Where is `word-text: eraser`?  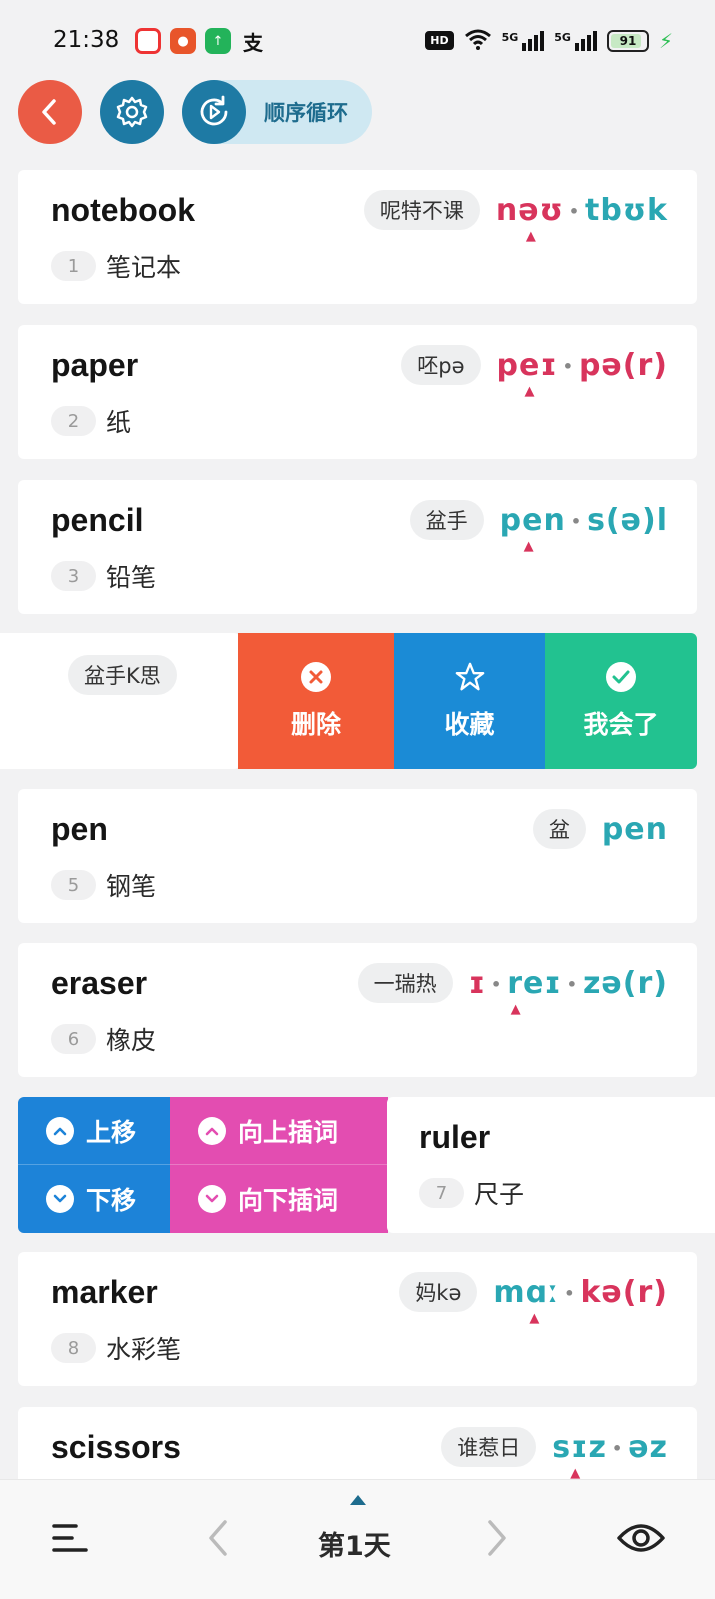 word-text: eraser is located at coordinates (99, 983).